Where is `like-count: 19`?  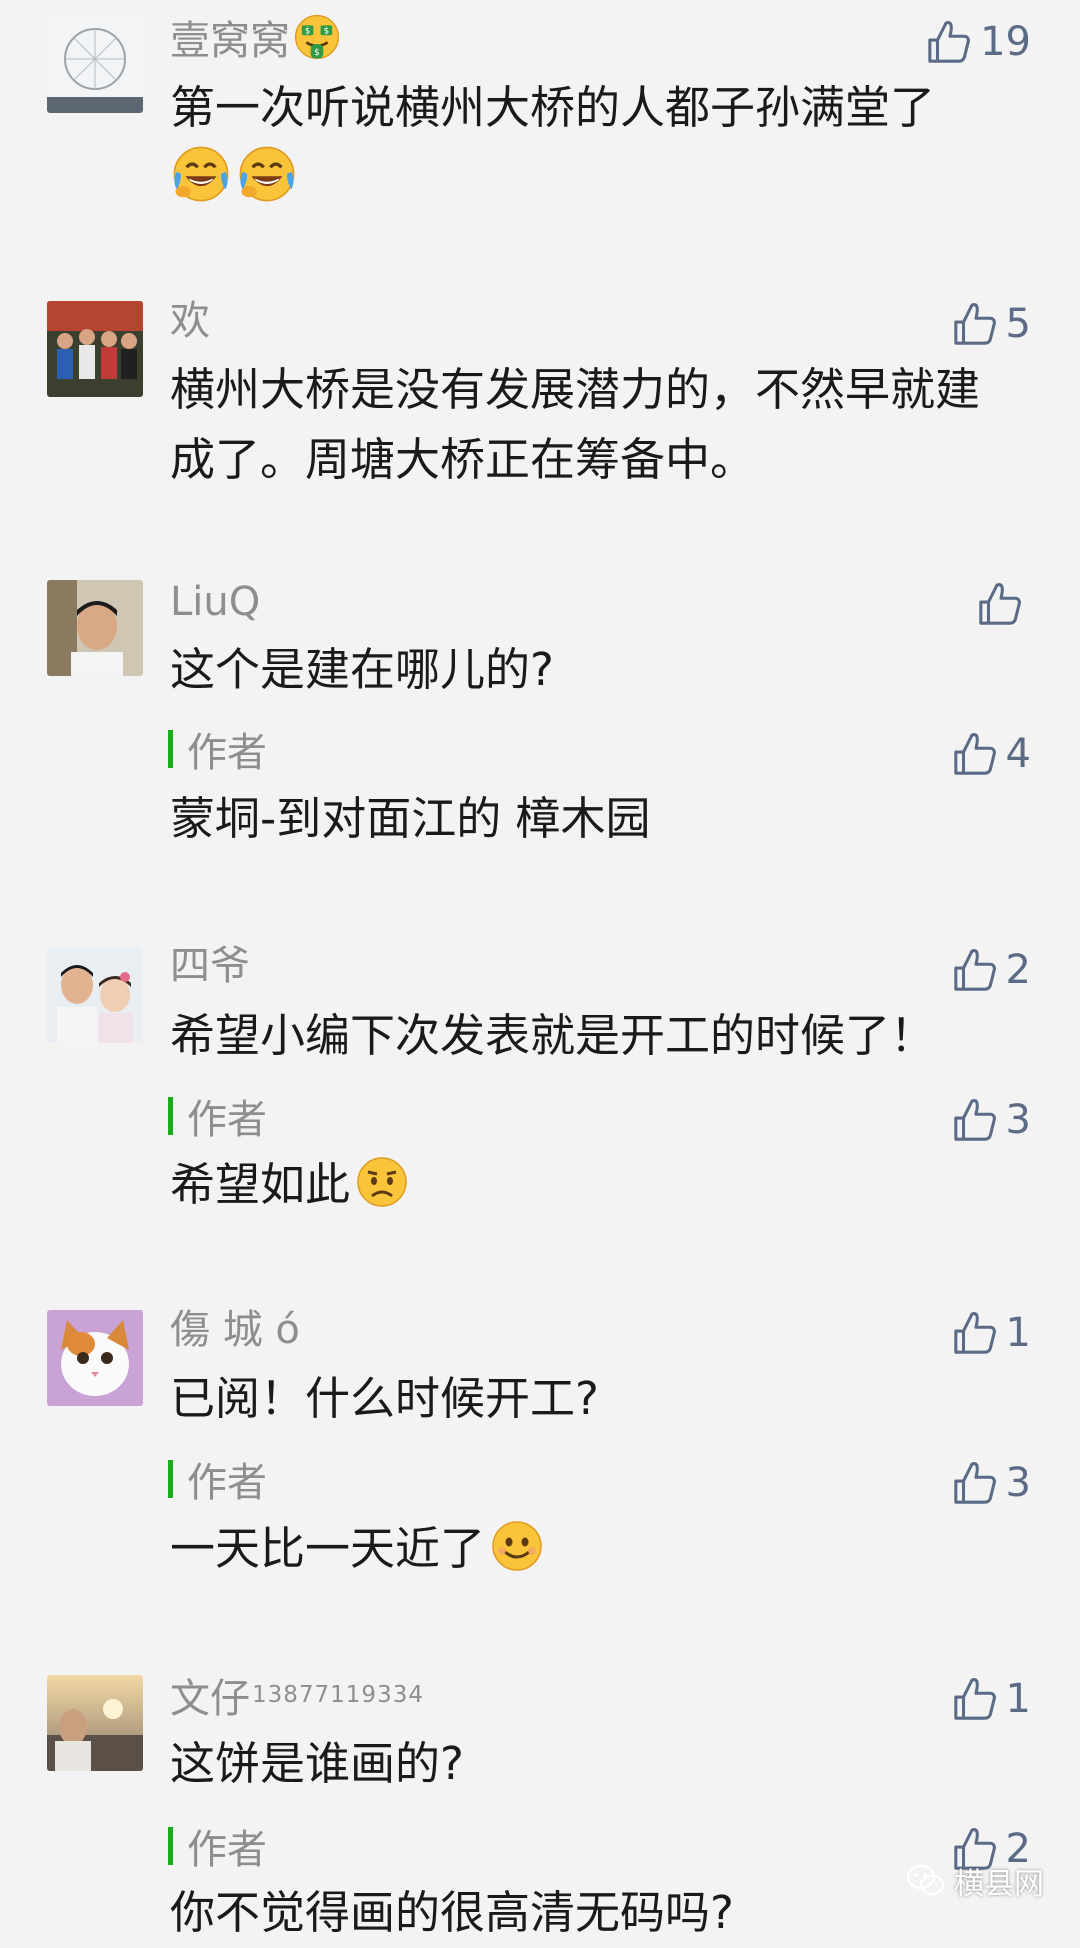 like-count: 19 is located at coordinates (1005, 42).